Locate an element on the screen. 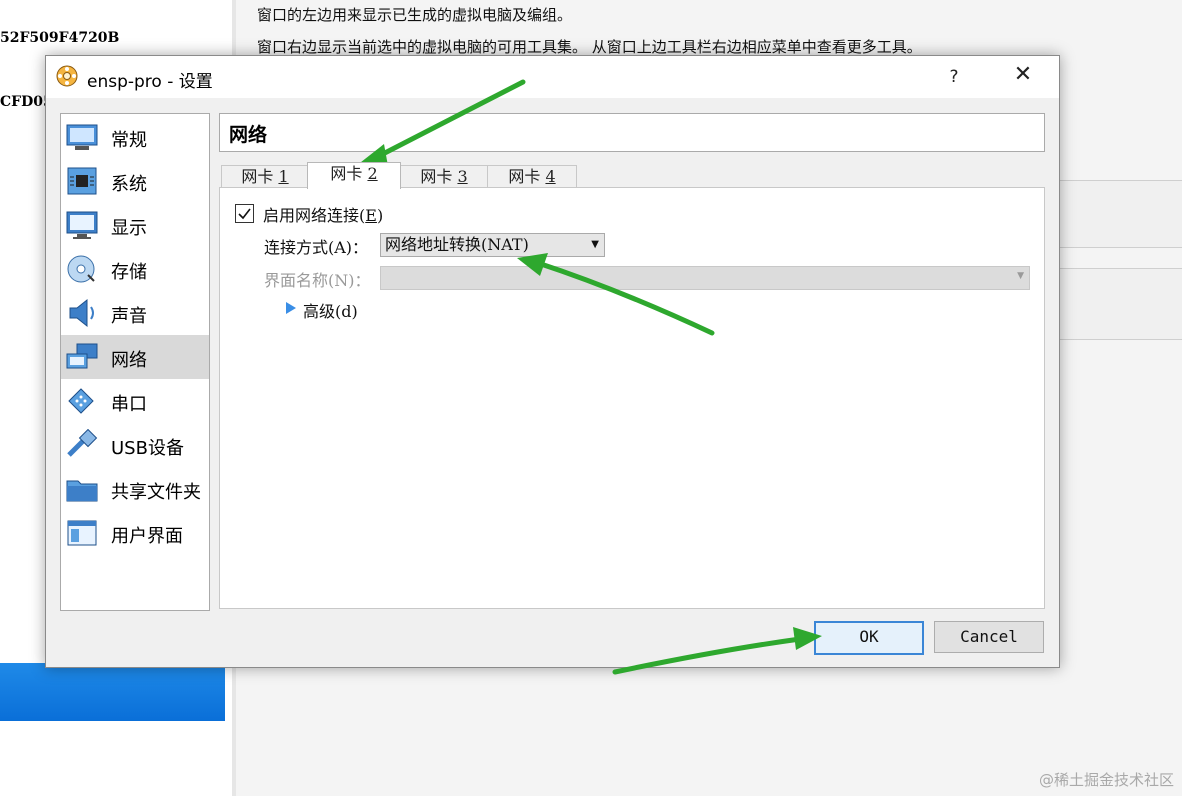 The width and height of the screenshot is (1182, 796). close-button: ✕ is located at coordinates (1023, 77).